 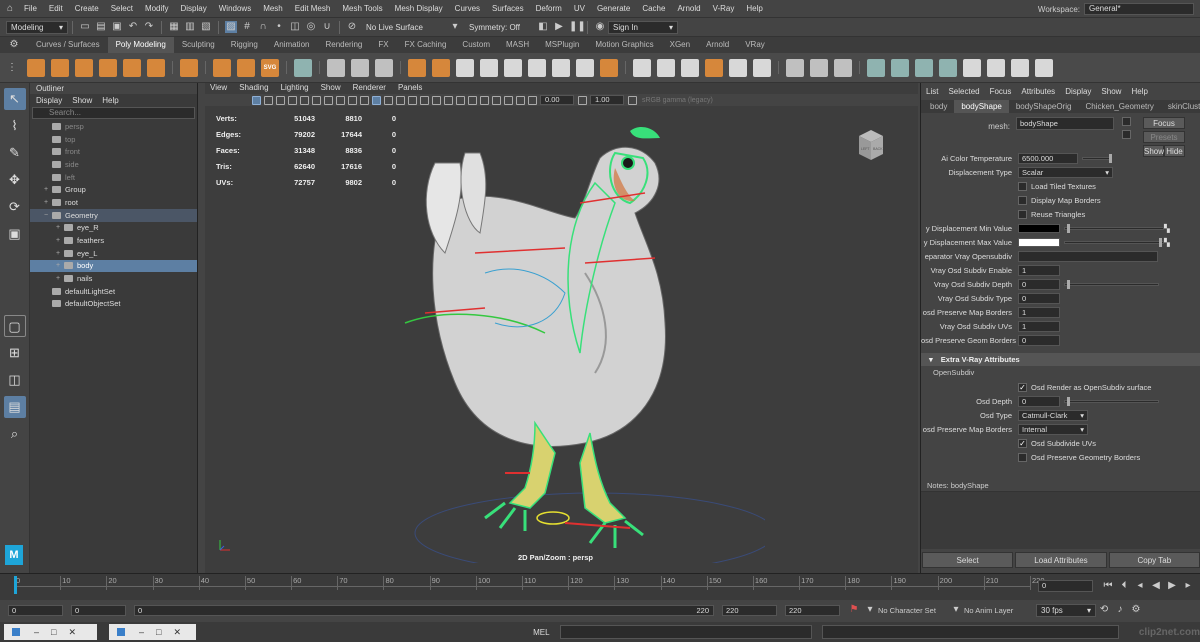 What do you see at coordinates (85, 27) in the screenshot?
I see `new-scene-icon: ▭` at bounding box center [85, 27].